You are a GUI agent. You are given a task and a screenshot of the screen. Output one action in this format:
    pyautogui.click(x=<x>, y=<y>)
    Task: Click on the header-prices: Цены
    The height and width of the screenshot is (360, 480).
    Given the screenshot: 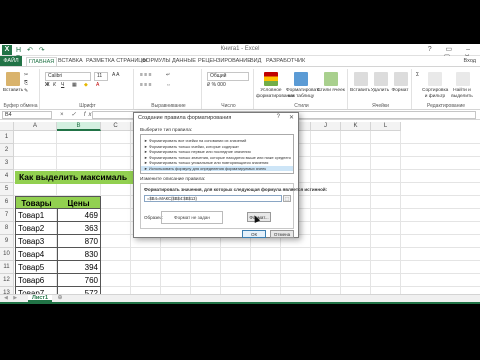 What is the action you would take?
    pyautogui.click(x=79, y=202)
    